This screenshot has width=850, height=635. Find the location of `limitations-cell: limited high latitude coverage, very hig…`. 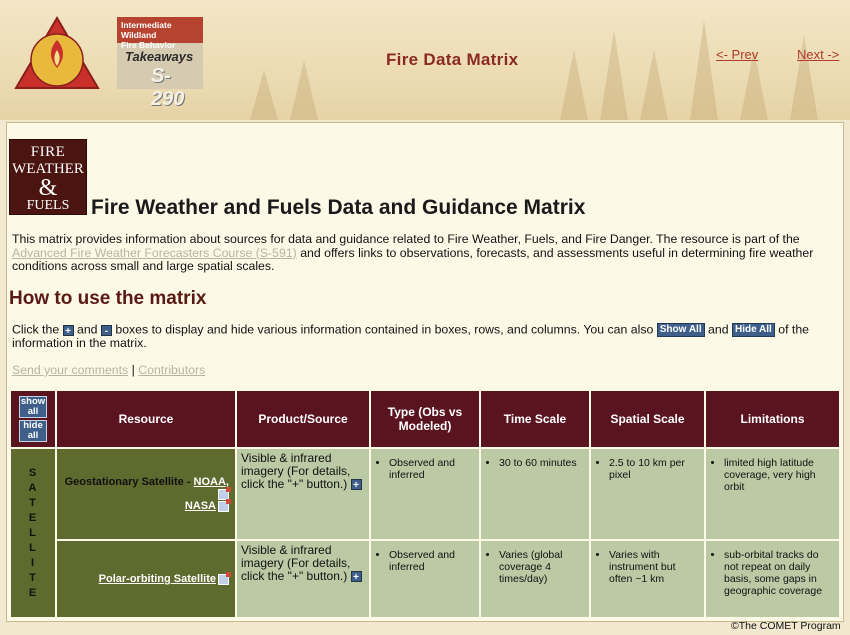

limitations-cell: limited high latitude coverage, very hig… is located at coordinates (772, 494).